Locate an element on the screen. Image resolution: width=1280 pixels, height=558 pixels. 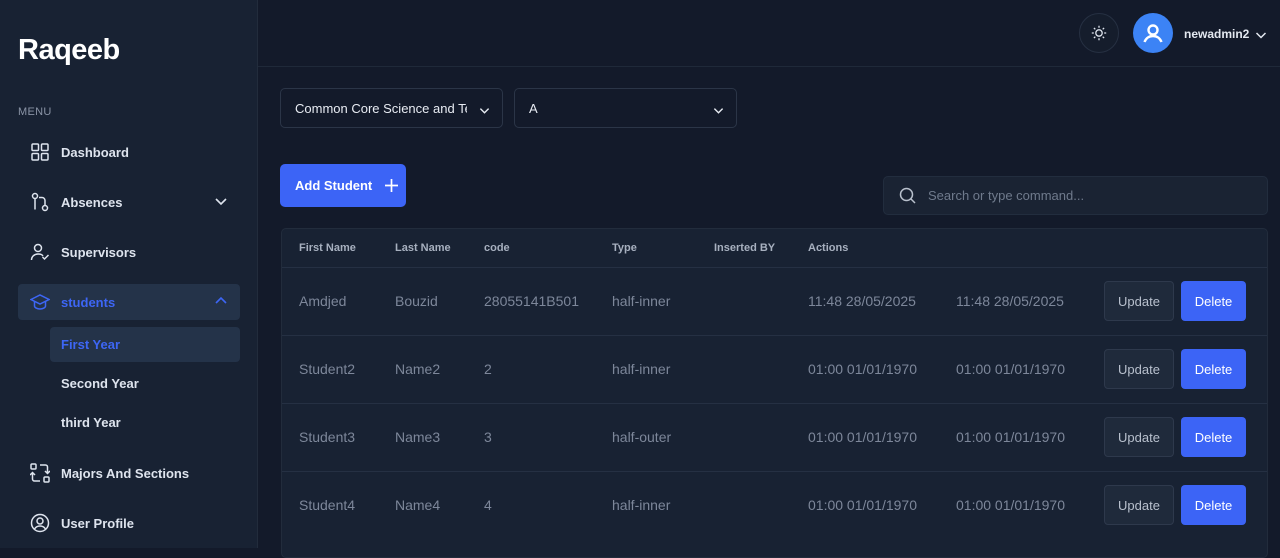
sidebar-item-label: Supervisors is located at coordinates (99, 252).